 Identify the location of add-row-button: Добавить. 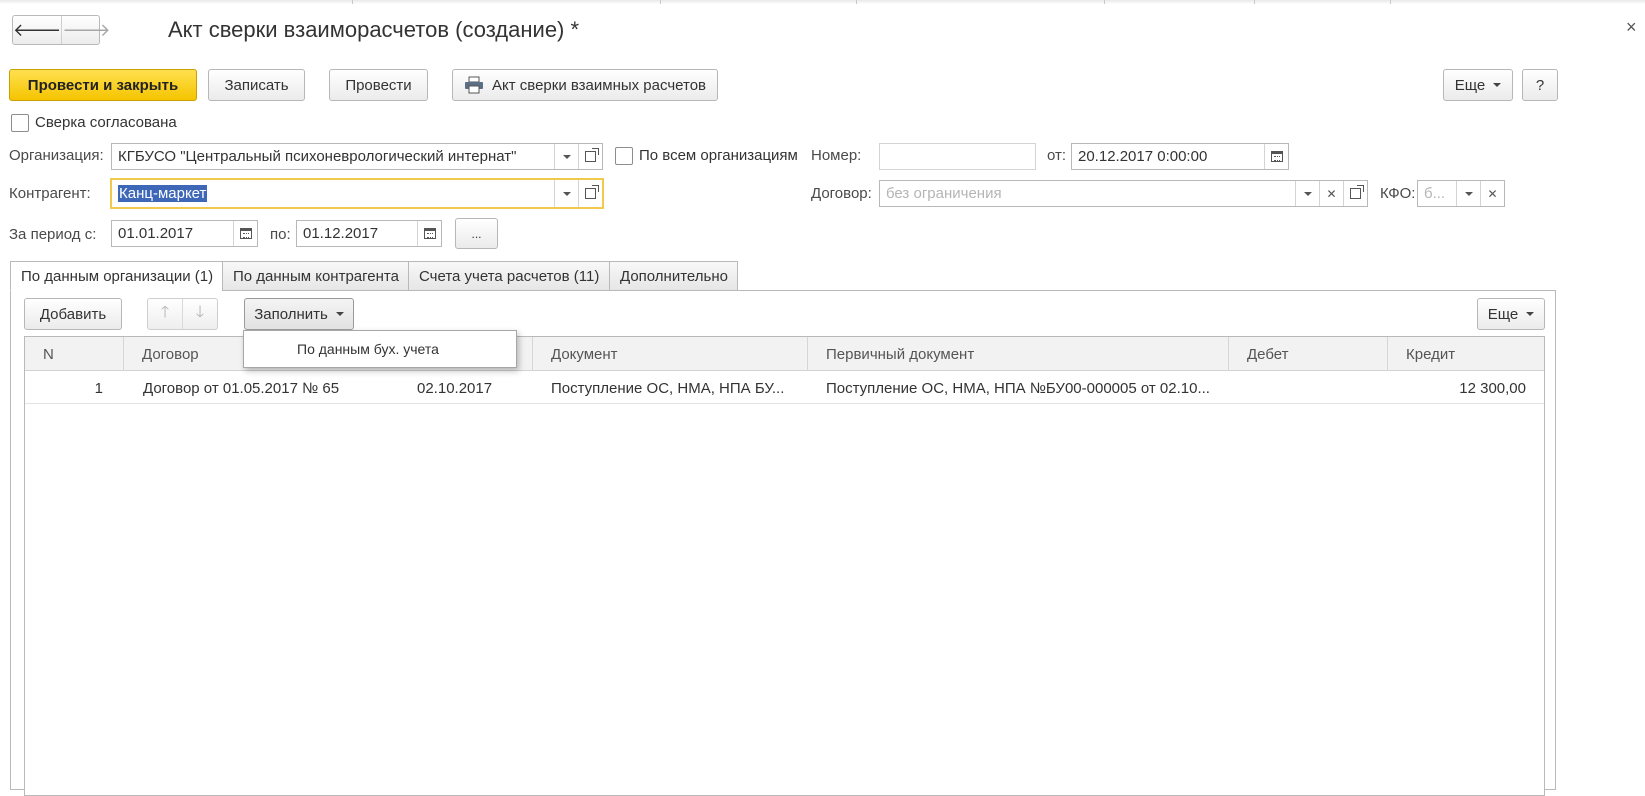
(73, 314).